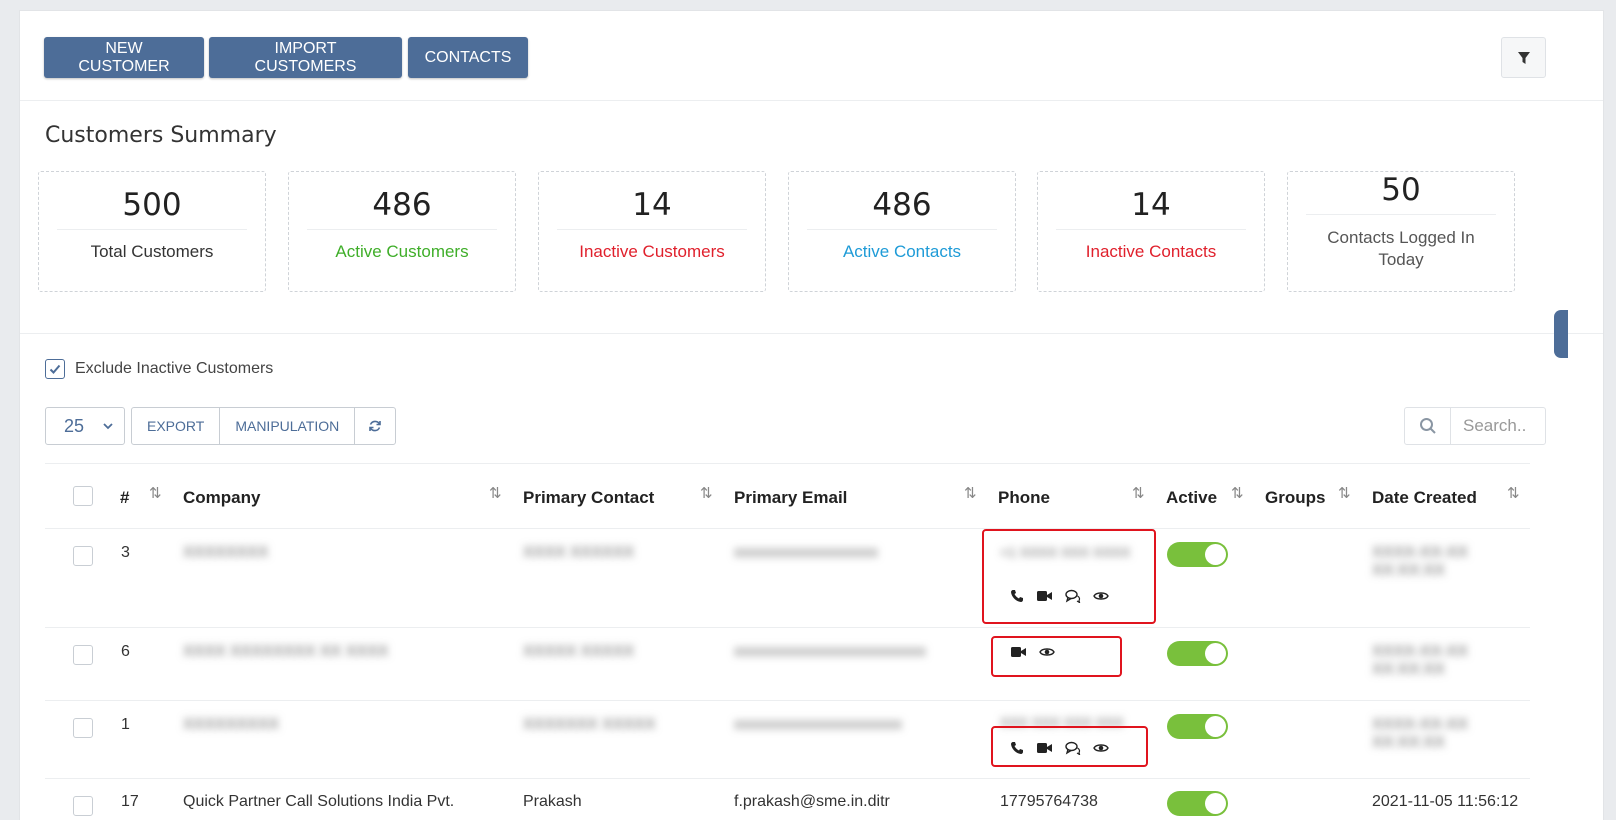 This screenshot has height=820, width=1616. Describe the element at coordinates (124, 57) in the screenshot. I see `new-customer-button: NEW CUSTOMER` at that location.